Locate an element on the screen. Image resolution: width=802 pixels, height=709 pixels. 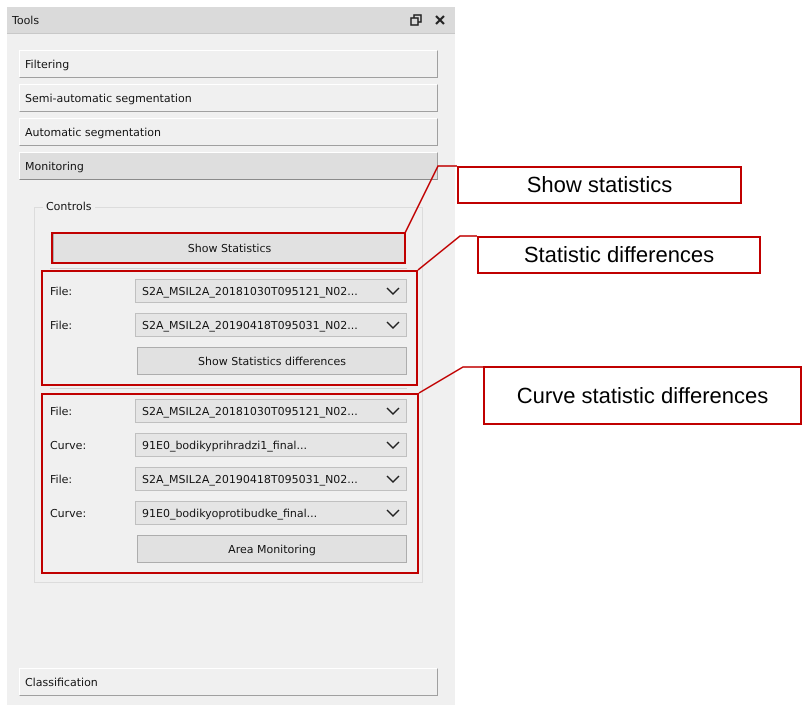
show-statistics-button: Show Statistics is located at coordinates (229, 248).